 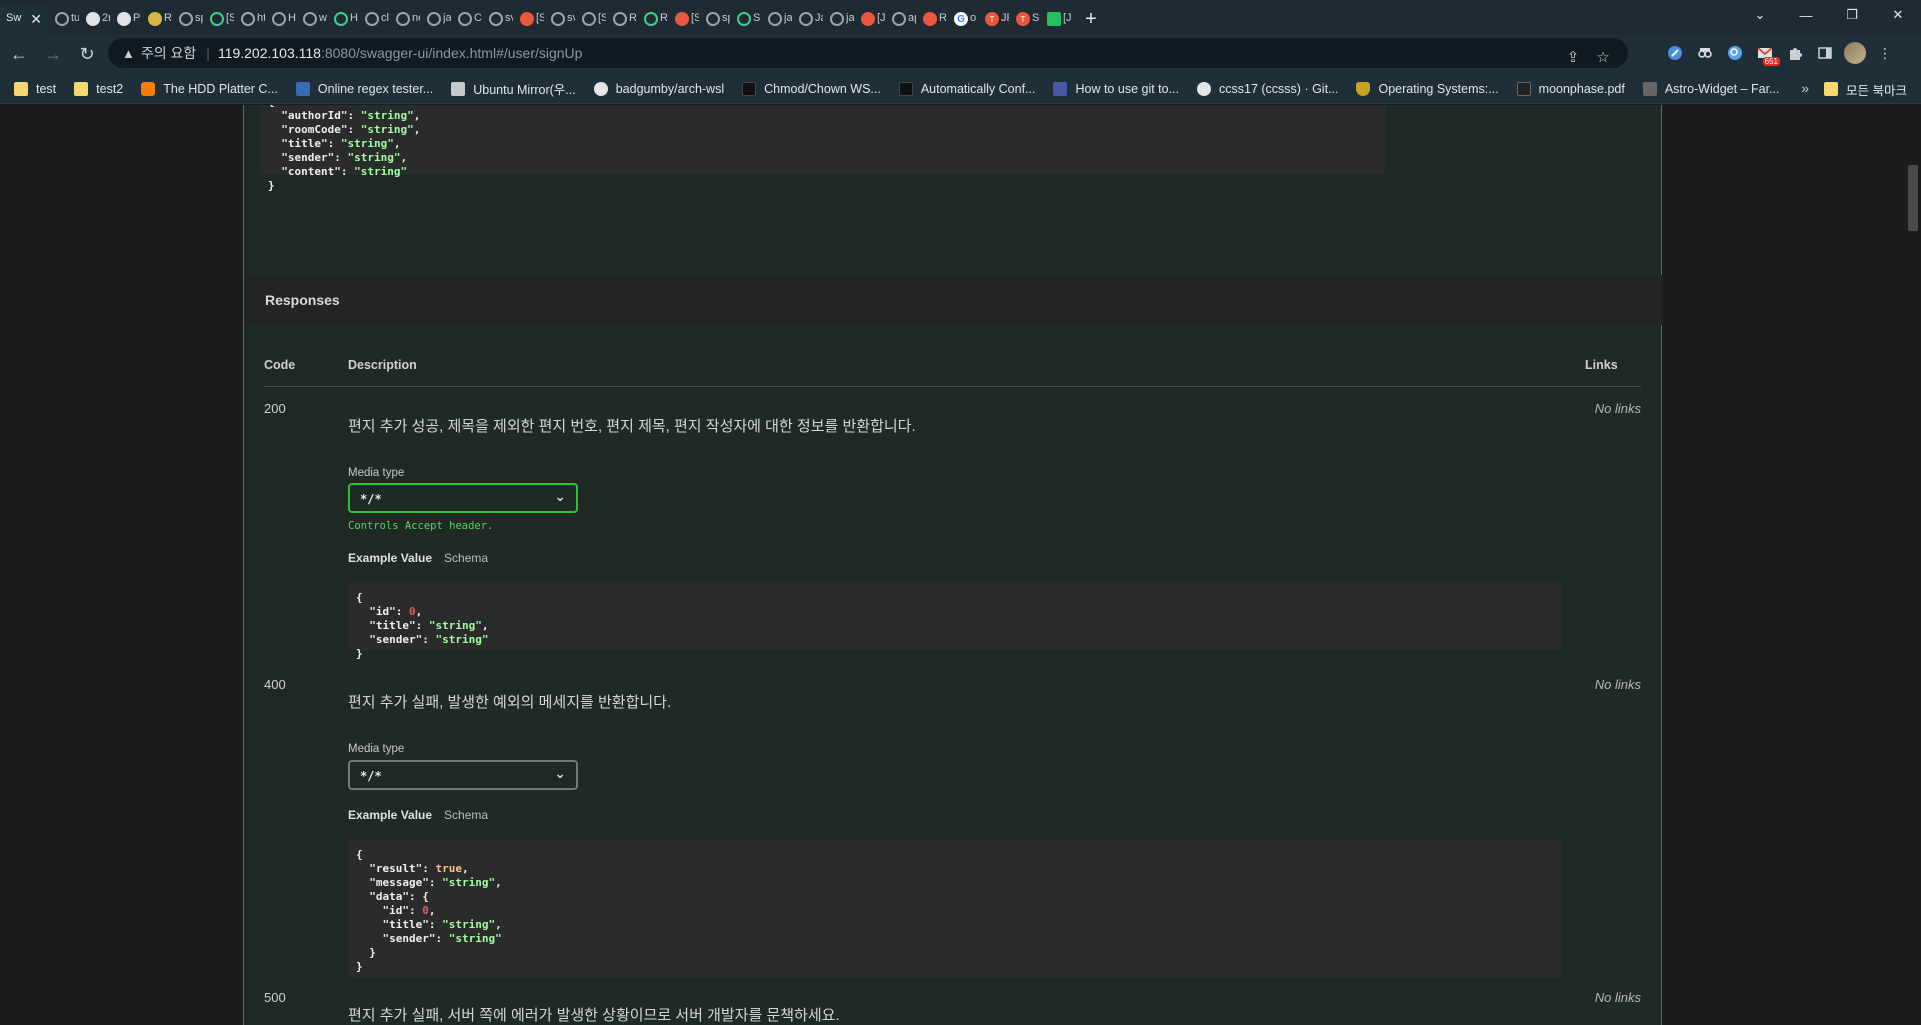 I want to click on pen-extension-icon, so click(x=1675, y=53).